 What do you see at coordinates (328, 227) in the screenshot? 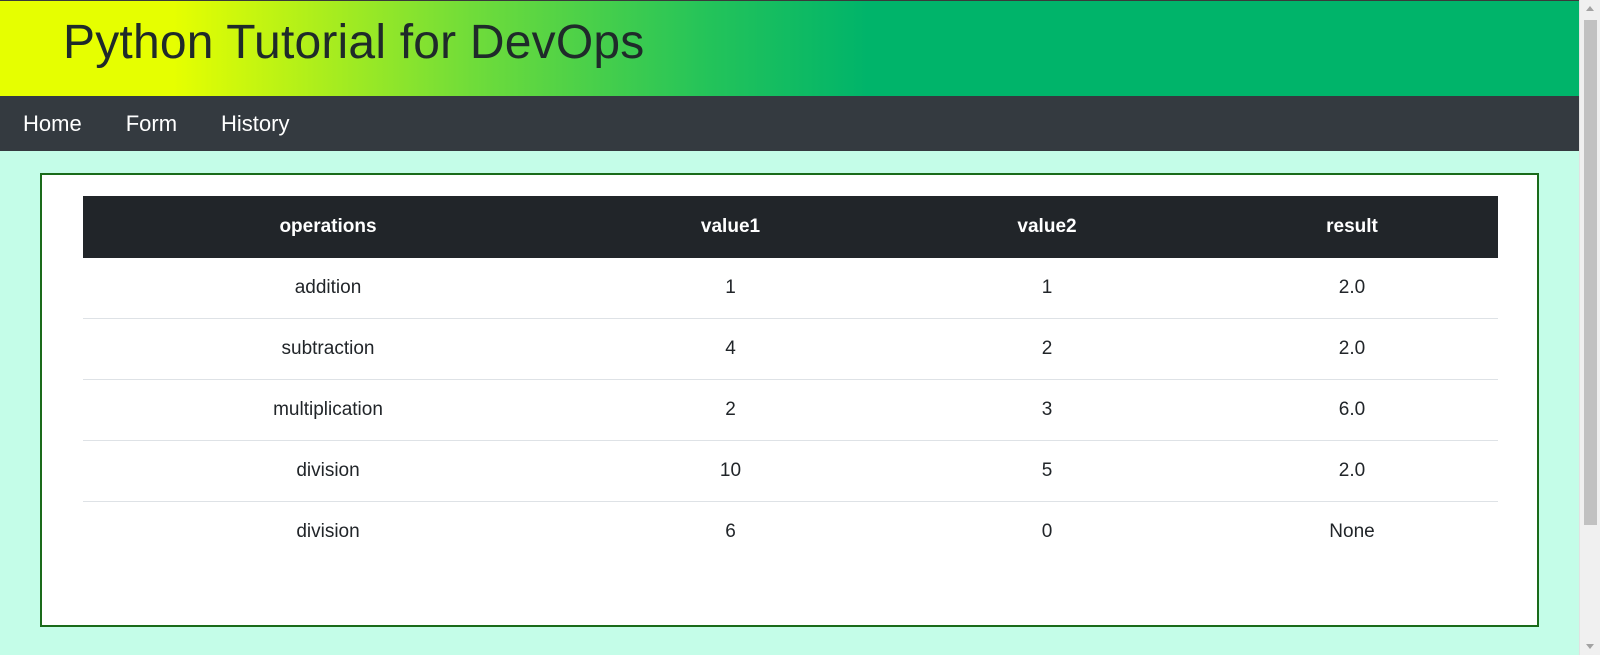
I see `column-header-operations: operations` at bounding box center [328, 227].